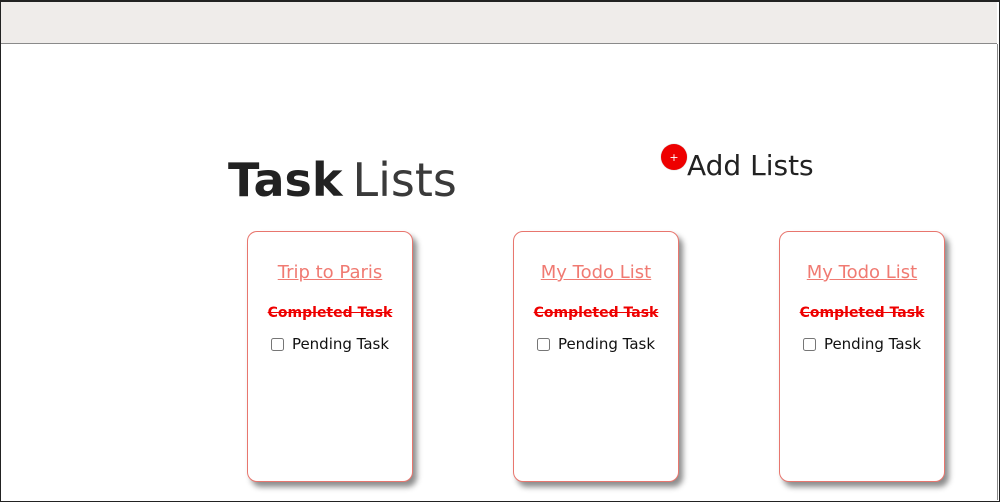 Image resolution: width=1000 pixels, height=502 pixels. What do you see at coordinates (285, 180) in the screenshot?
I see `page-title-bold: Task` at bounding box center [285, 180].